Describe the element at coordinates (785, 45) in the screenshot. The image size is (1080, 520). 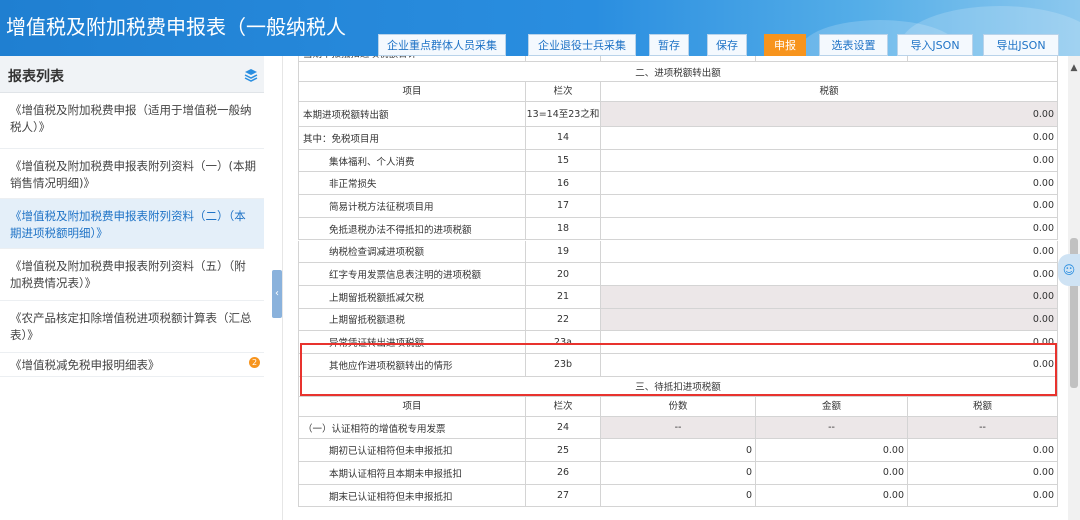
I see `toolbar-button: 申报` at that location.